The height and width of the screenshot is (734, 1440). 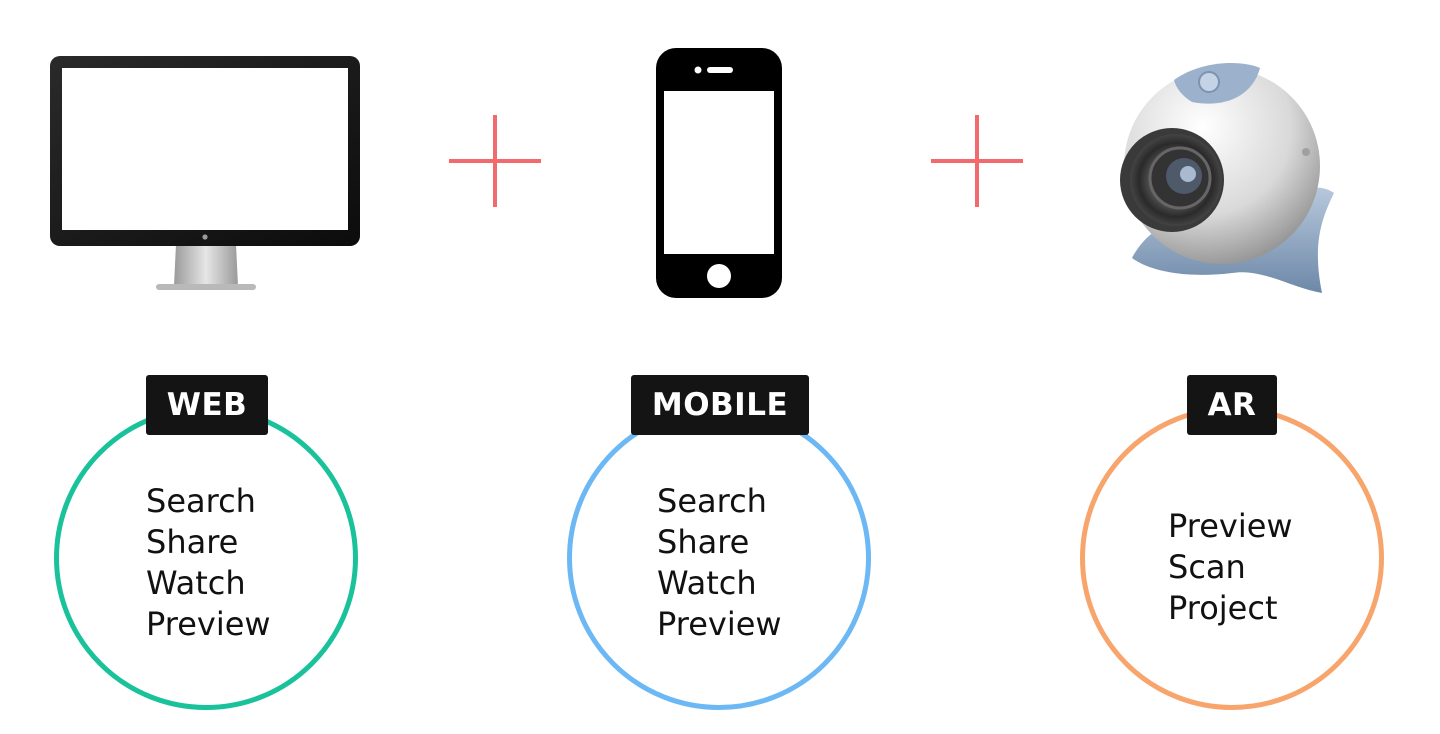 I want to click on smartphone-icon, so click(x=719, y=173).